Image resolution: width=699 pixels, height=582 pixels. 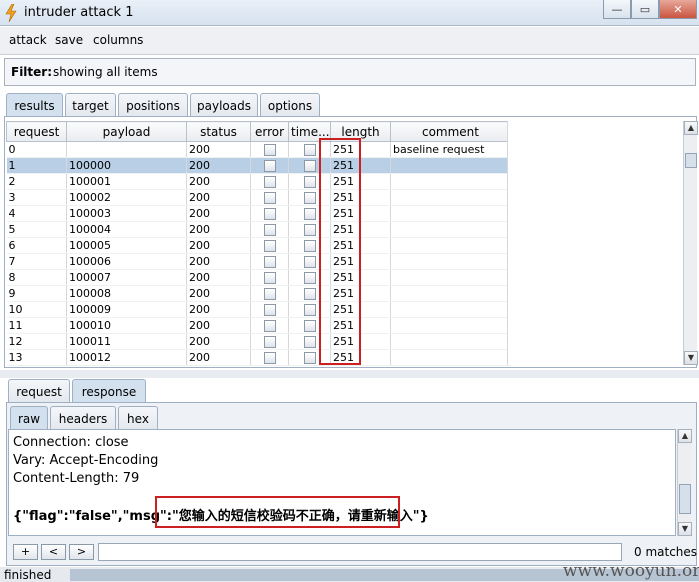 What do you see at coordinates (34, 105) in the screenshot?
I see `tab-results: results` at bounding box center [34, 105].